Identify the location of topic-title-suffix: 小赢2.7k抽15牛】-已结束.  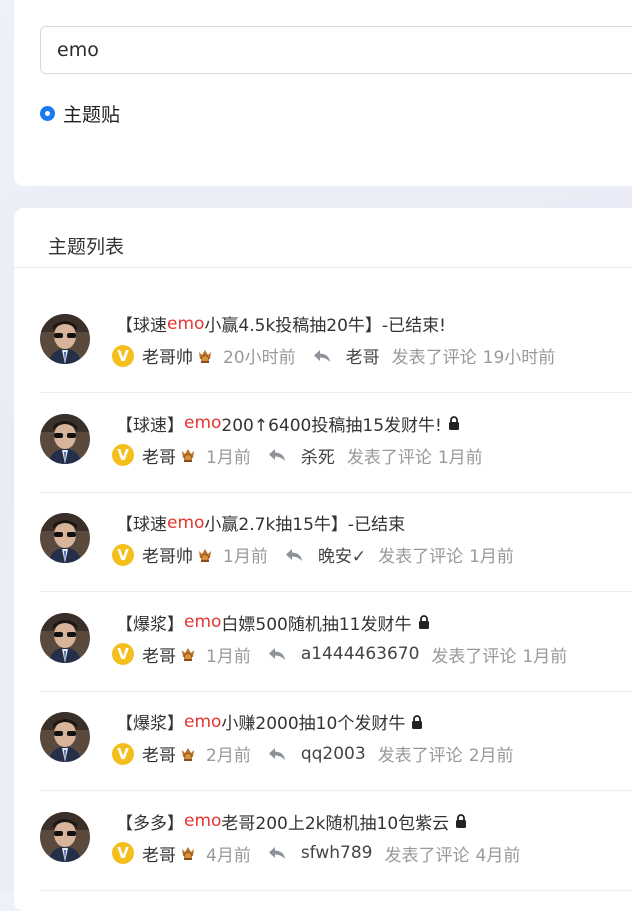
(305, 525).